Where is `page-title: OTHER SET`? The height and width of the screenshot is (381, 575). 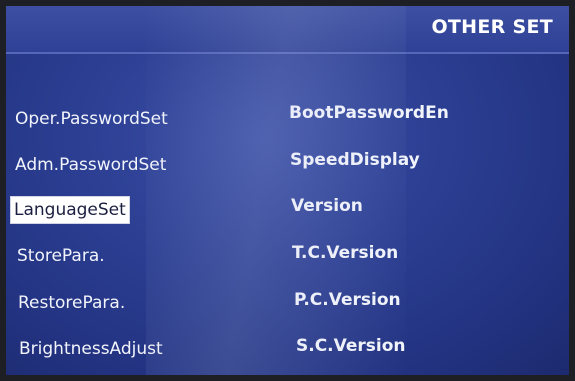
page-title: OTHER SET is located at coordinates (492, 27).